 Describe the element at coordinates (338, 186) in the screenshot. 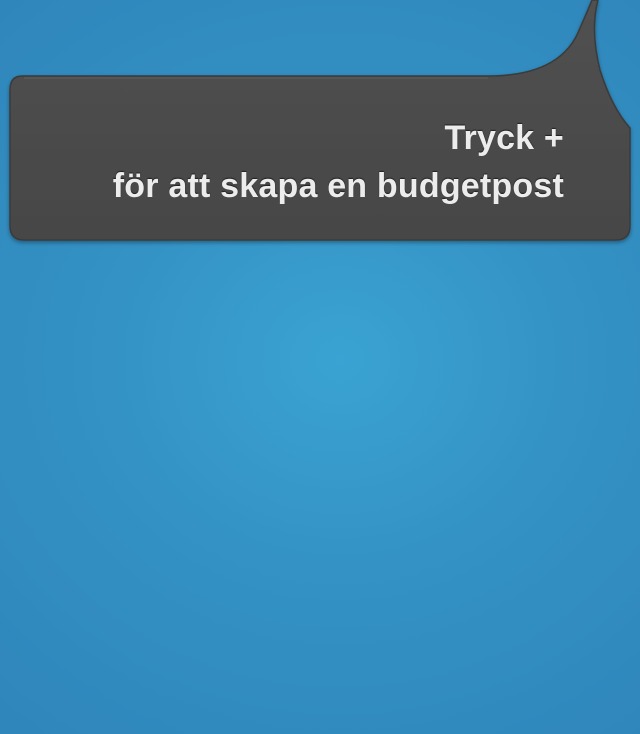

I see `hint-line-2: för att skapa en budgetpost` at that location.